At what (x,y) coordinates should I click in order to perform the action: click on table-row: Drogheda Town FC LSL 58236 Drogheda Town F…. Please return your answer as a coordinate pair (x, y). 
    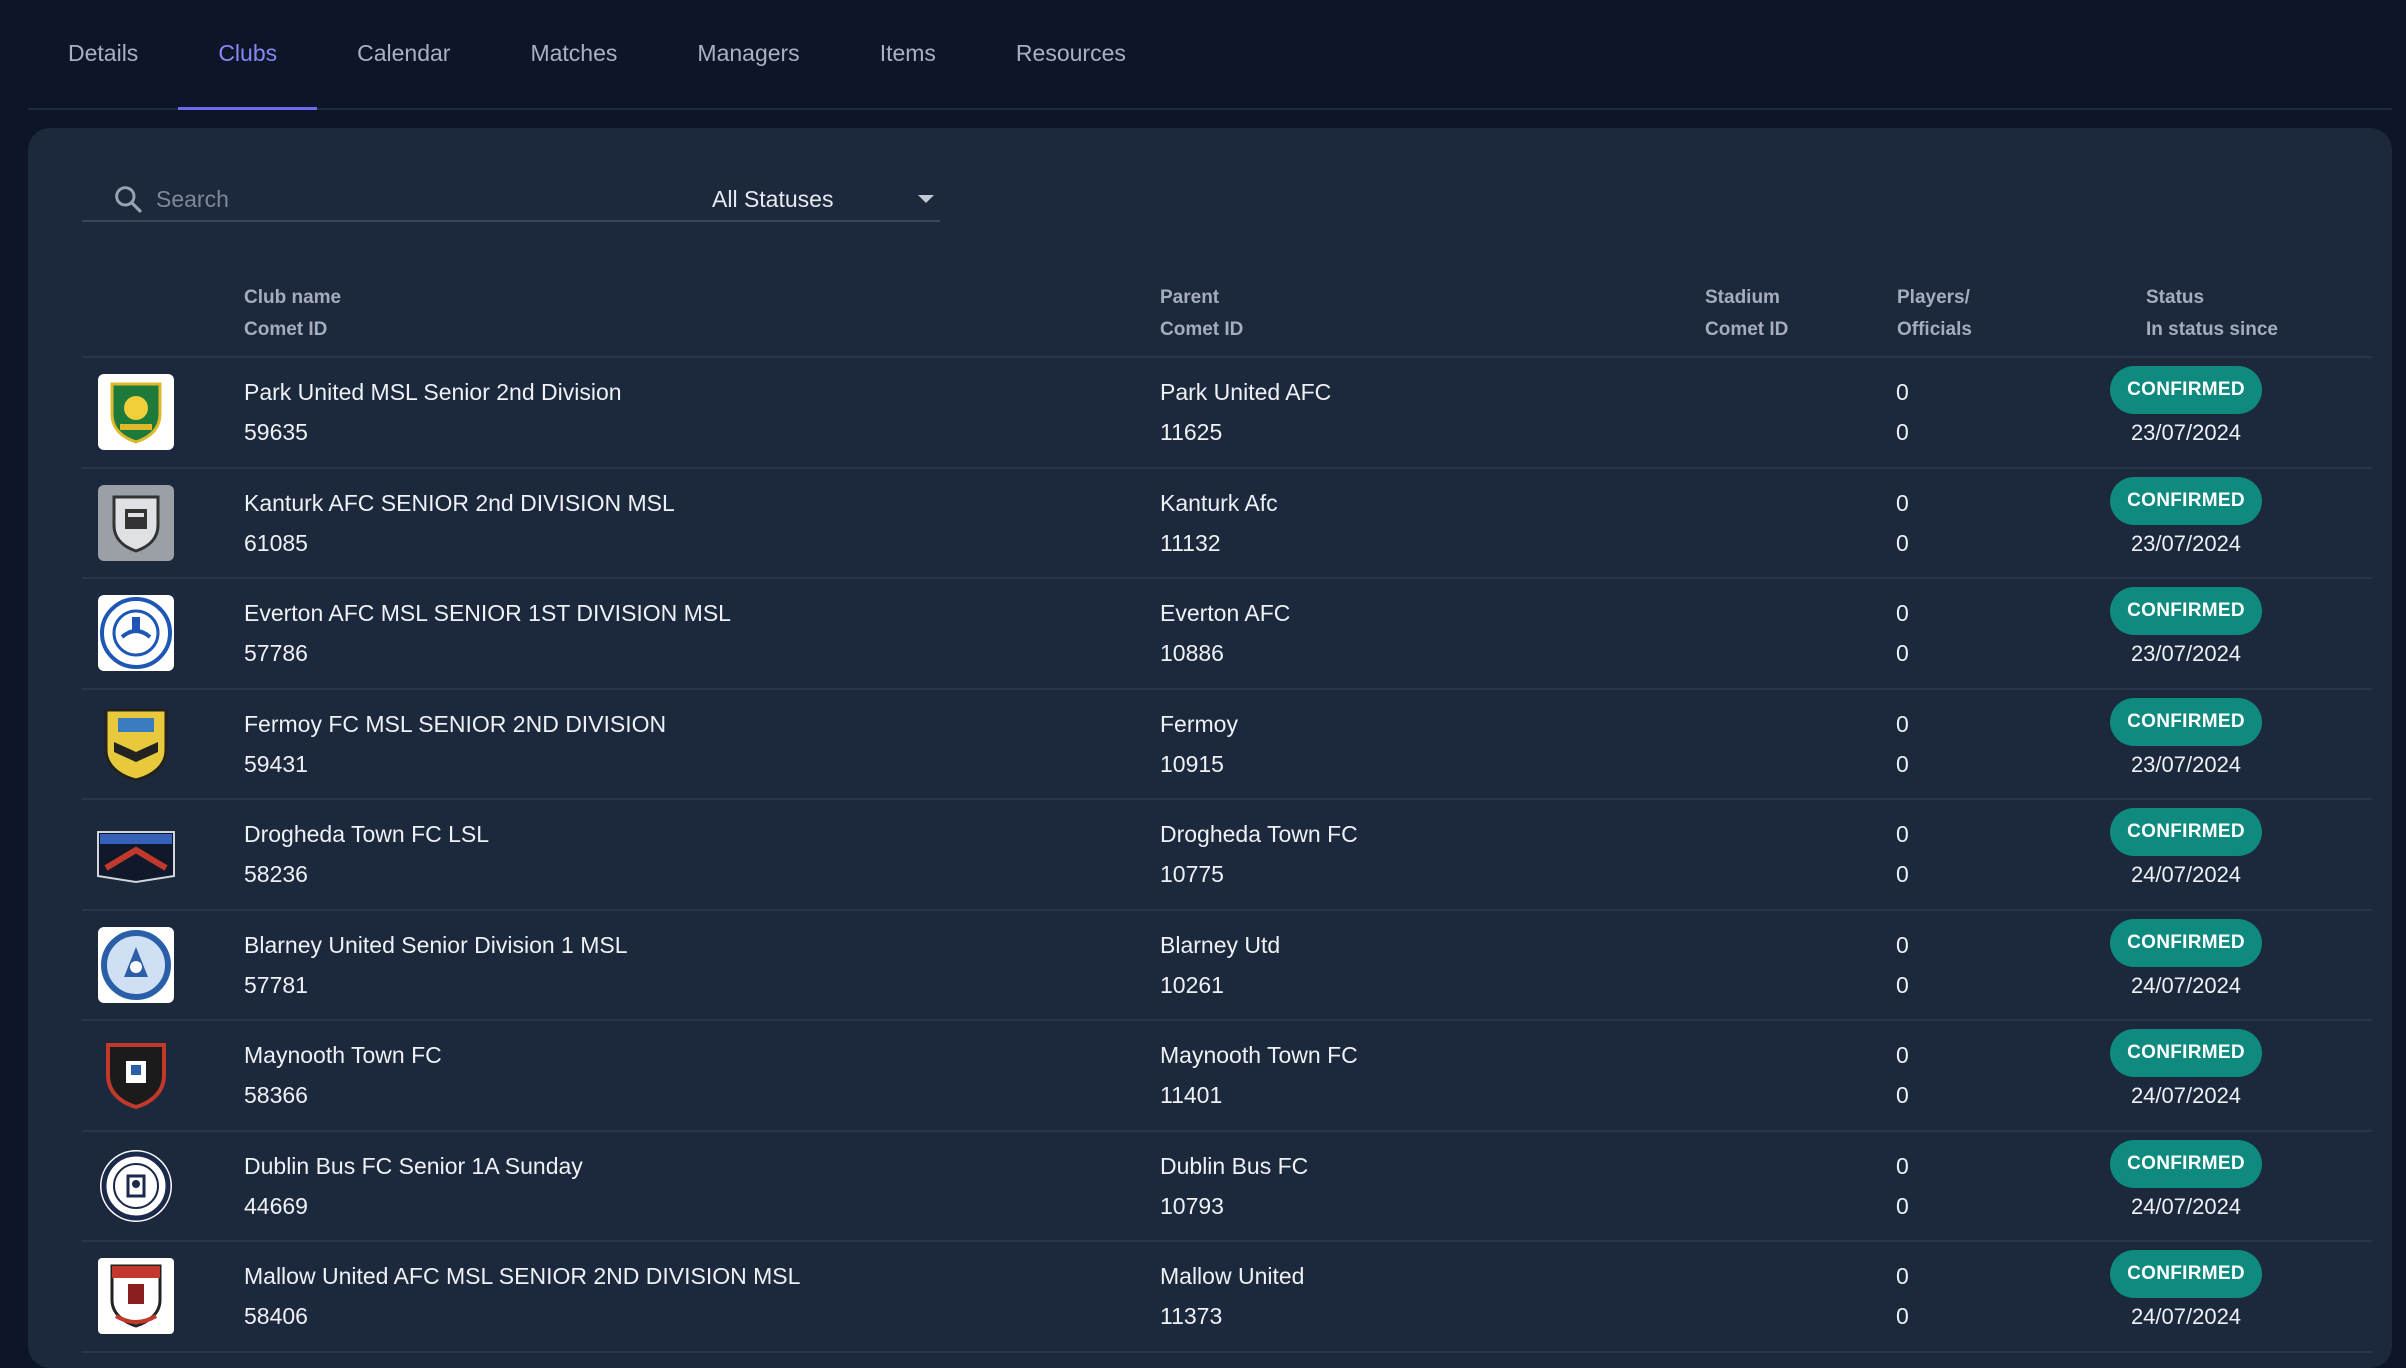
    Looking at the image, I should click on (1227, 855).